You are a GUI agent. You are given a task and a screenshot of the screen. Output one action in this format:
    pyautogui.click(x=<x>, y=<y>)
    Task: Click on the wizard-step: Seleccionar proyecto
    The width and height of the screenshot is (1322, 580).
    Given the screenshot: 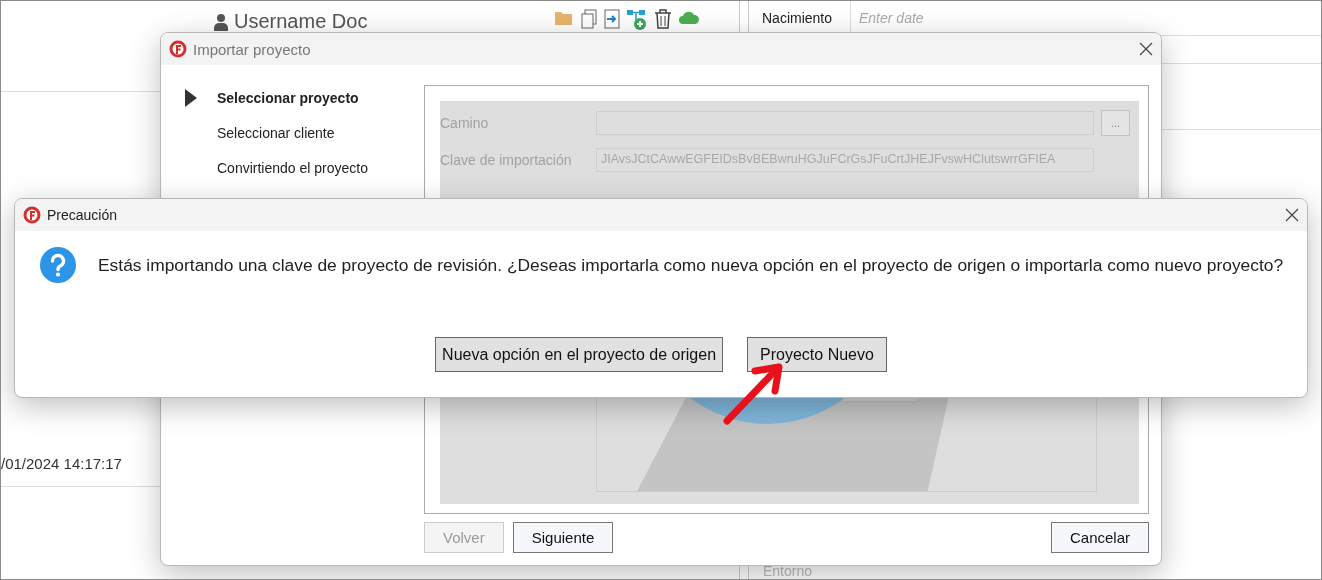 What is the action you would take?
    pyautogui.click(x=292, y=98)
    